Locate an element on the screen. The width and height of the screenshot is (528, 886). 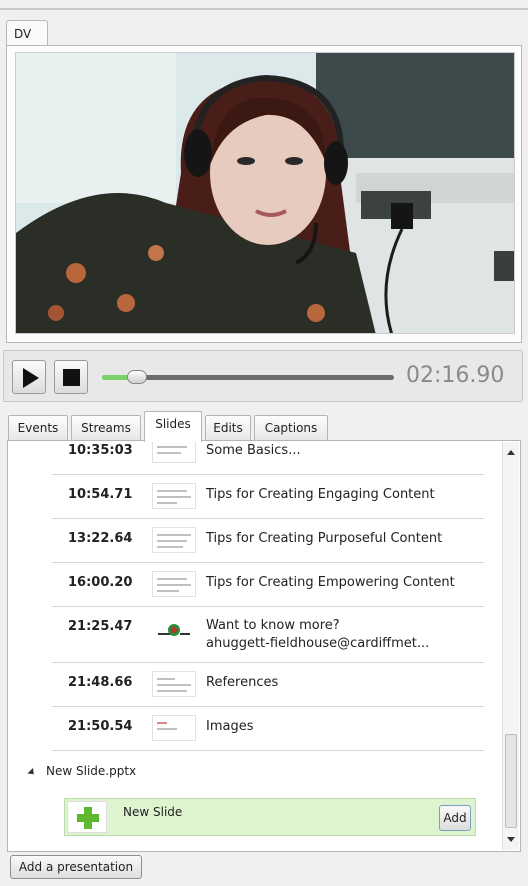
add-slide-button: Add is located at coordinates (455, 818).